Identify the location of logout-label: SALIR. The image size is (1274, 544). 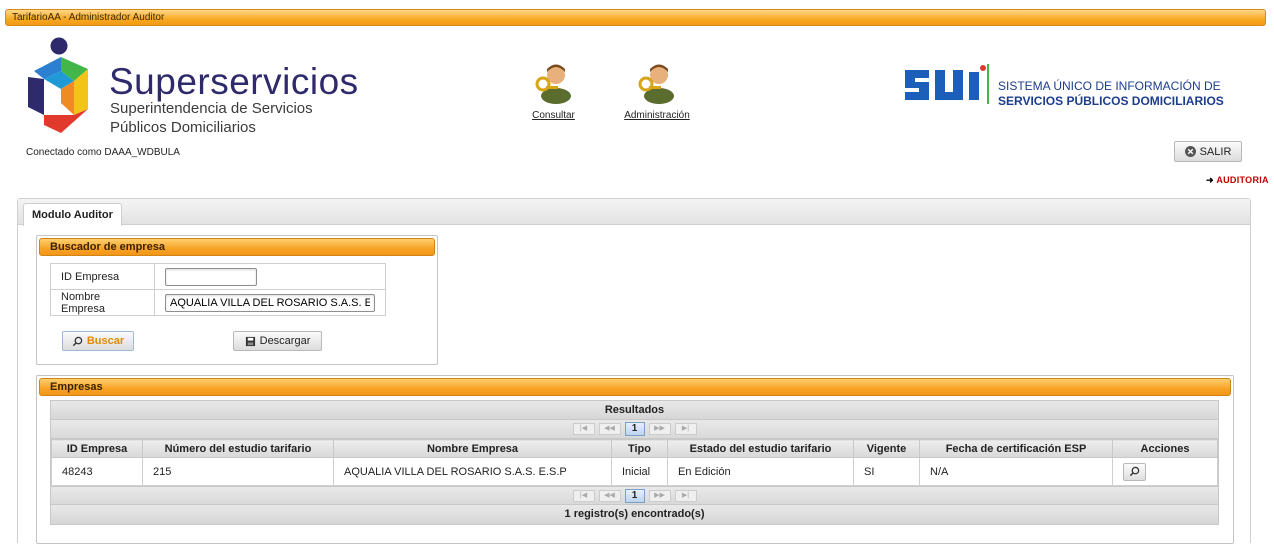
(1215, 151).